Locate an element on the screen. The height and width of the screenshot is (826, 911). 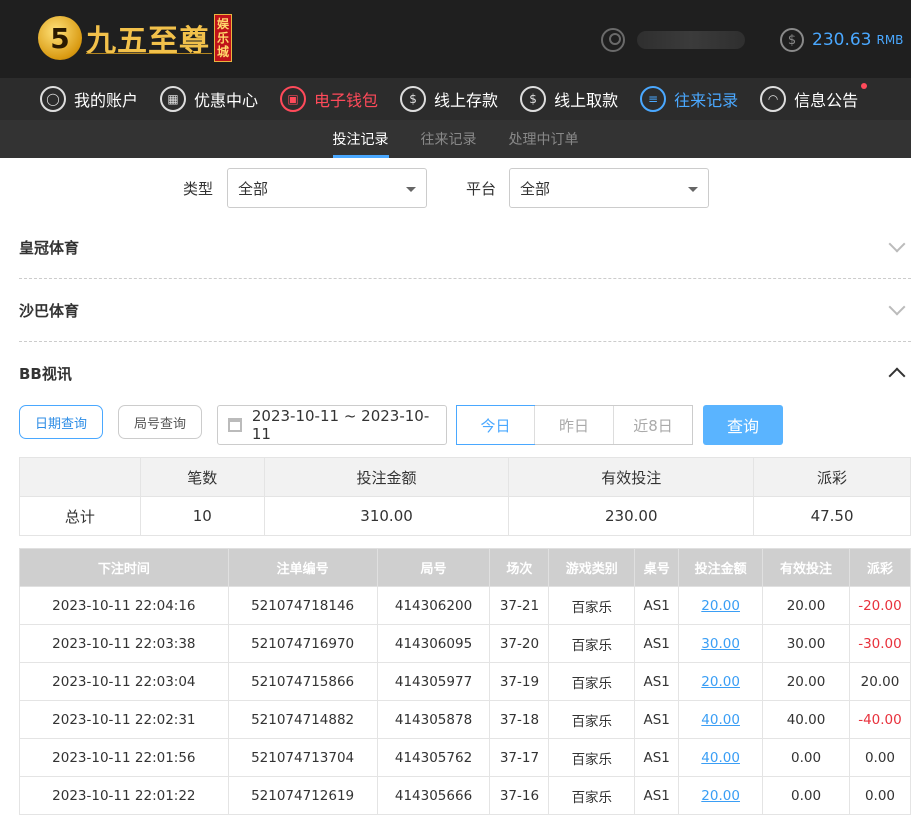
valid-bet: 30.00 is located at coordinates (806, 643).